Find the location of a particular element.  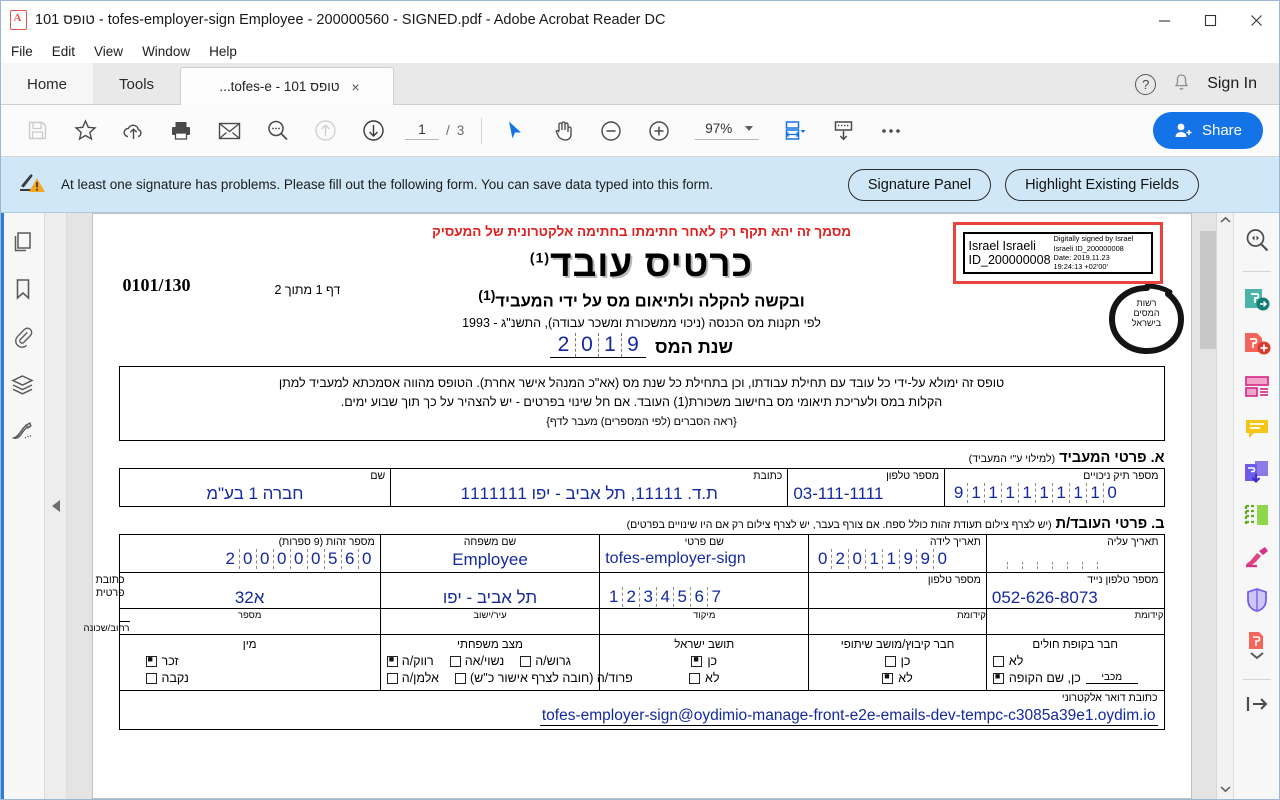

employee-lastname-cell: שם משפחה Employee is located at coordinates (490, 553).